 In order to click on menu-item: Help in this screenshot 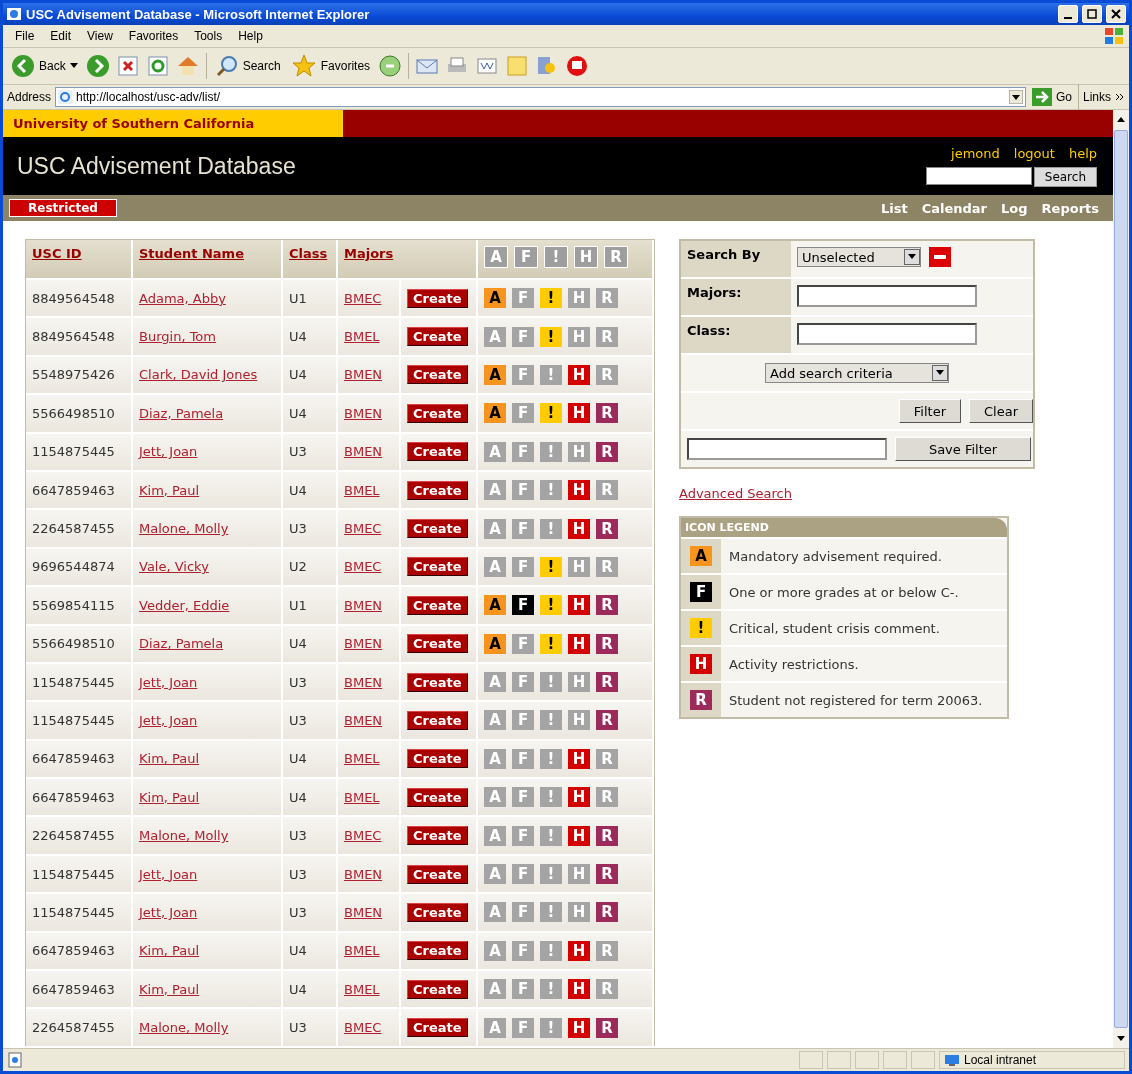, I will do `click(250, 36)`.